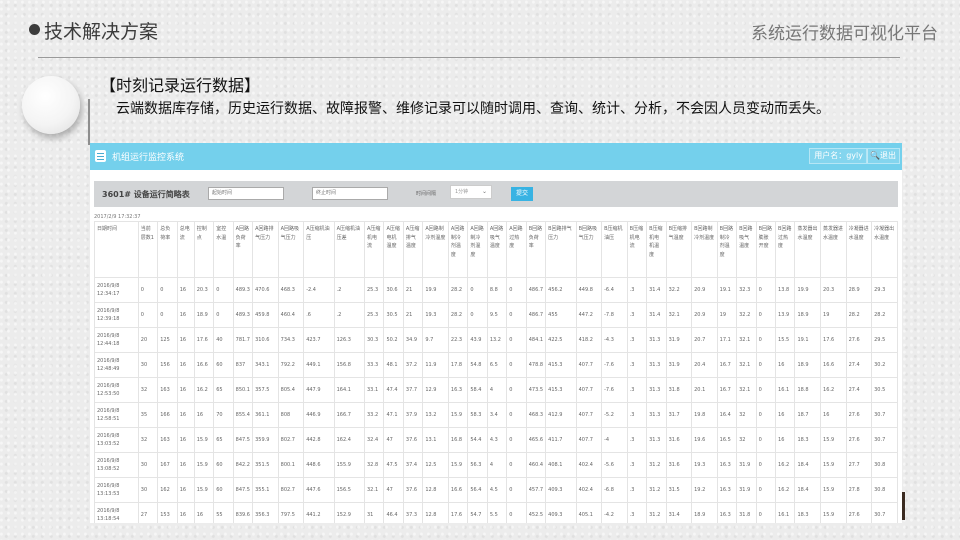 The image size is (960, 540). Describe the element at coordinates (413, 390) in the screenshot. I see `table-cell: 37.7` at that location.